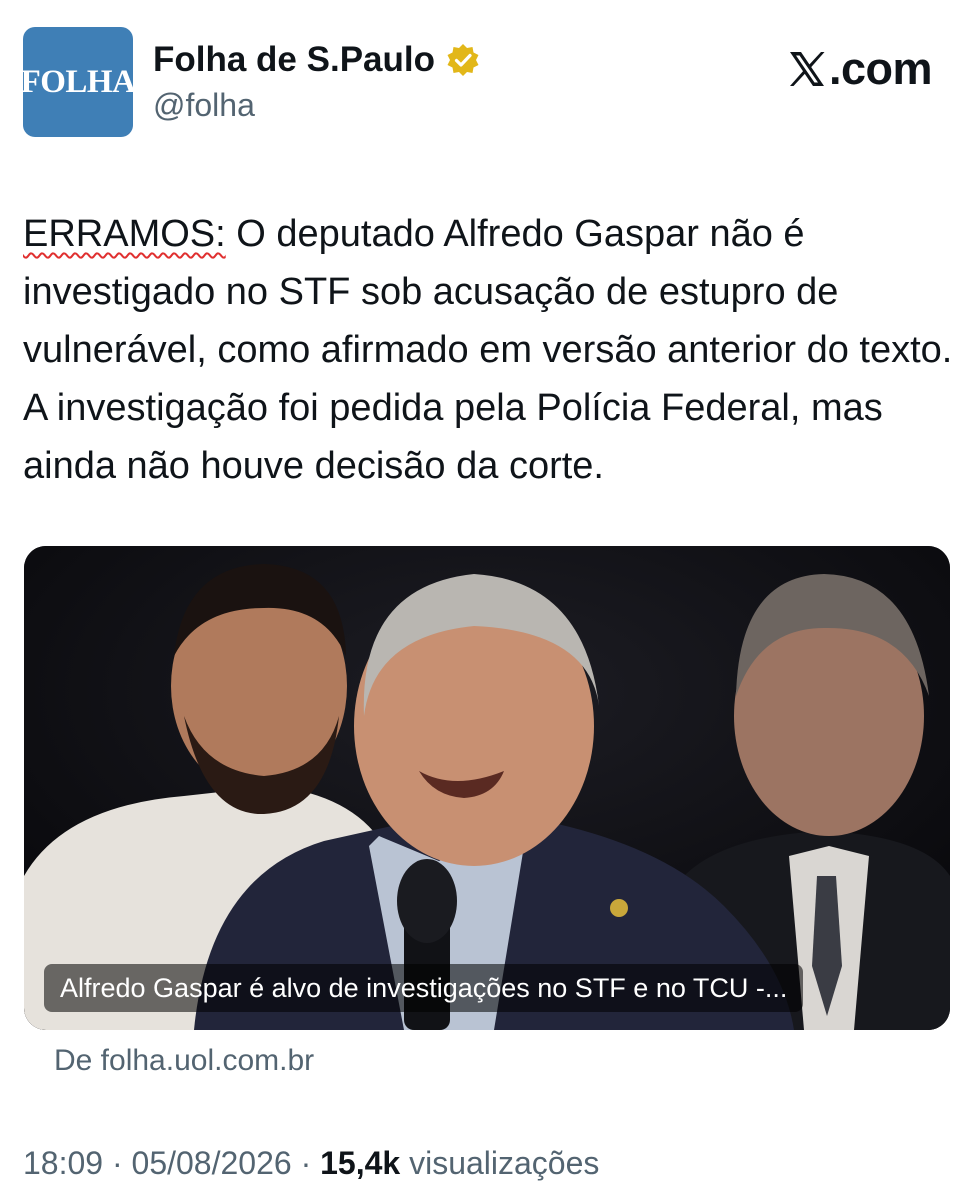 This screenshot has width=974, height=1200. Describe the element at coordinates (294, 60) in the screenshot. I see `account-name: Folha de S.Paulo` at that location.